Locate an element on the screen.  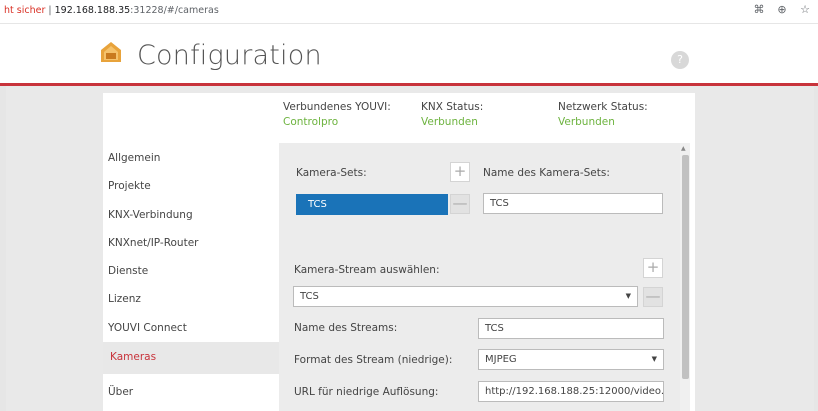
remove-stream-button: — is located at coordinates (653, 297).